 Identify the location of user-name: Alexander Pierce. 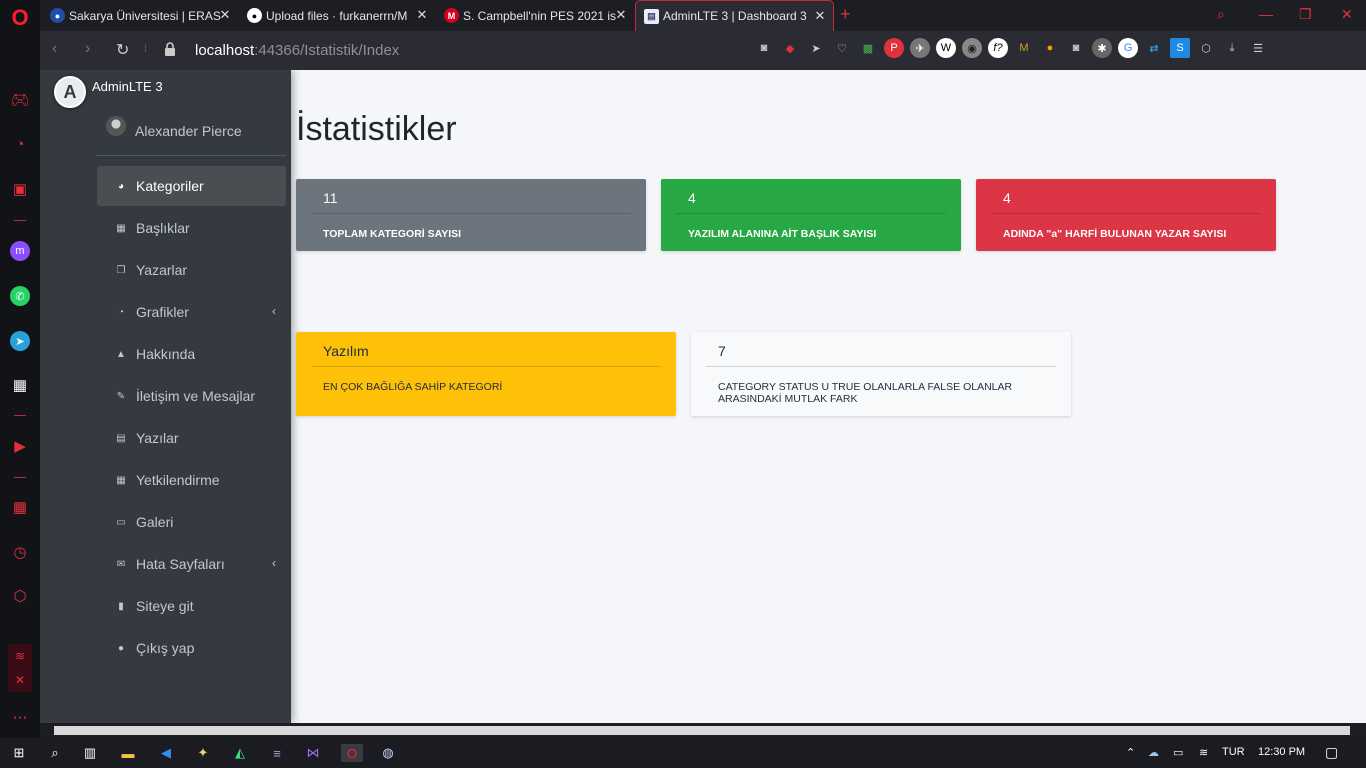
(188, 131).